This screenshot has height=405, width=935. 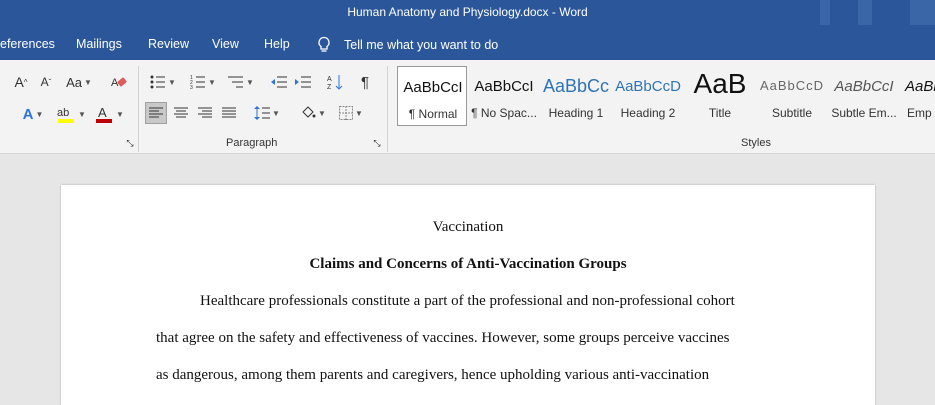 What do you see at coordinates (648, 113) in the screenshot?
I see `style-name: Heading 2` at bounding box center [648, 113].